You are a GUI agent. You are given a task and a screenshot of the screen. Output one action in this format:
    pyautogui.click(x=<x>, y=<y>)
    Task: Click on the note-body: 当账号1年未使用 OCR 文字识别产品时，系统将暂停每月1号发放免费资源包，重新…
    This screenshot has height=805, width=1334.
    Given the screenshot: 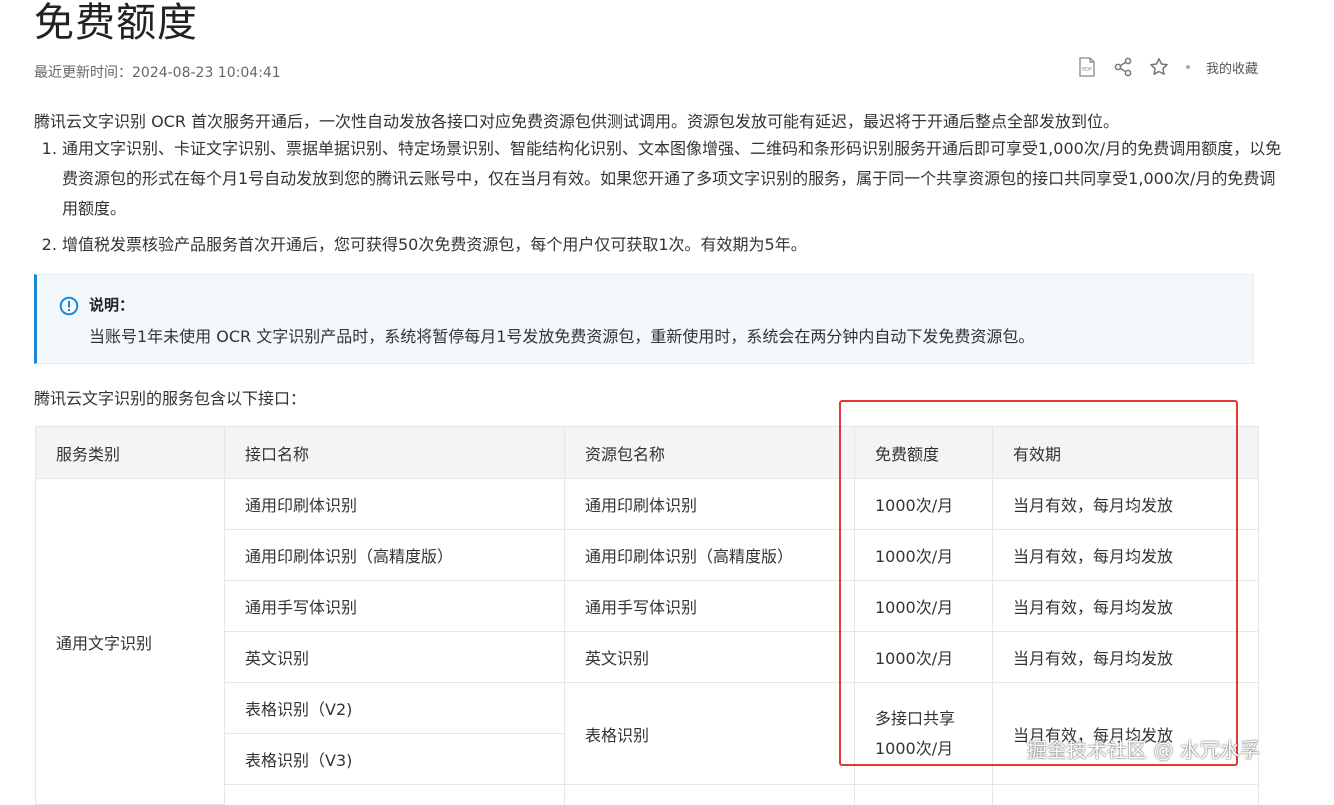 What is the action you would take?
    pyautogui.click(x=562, y=336)
    